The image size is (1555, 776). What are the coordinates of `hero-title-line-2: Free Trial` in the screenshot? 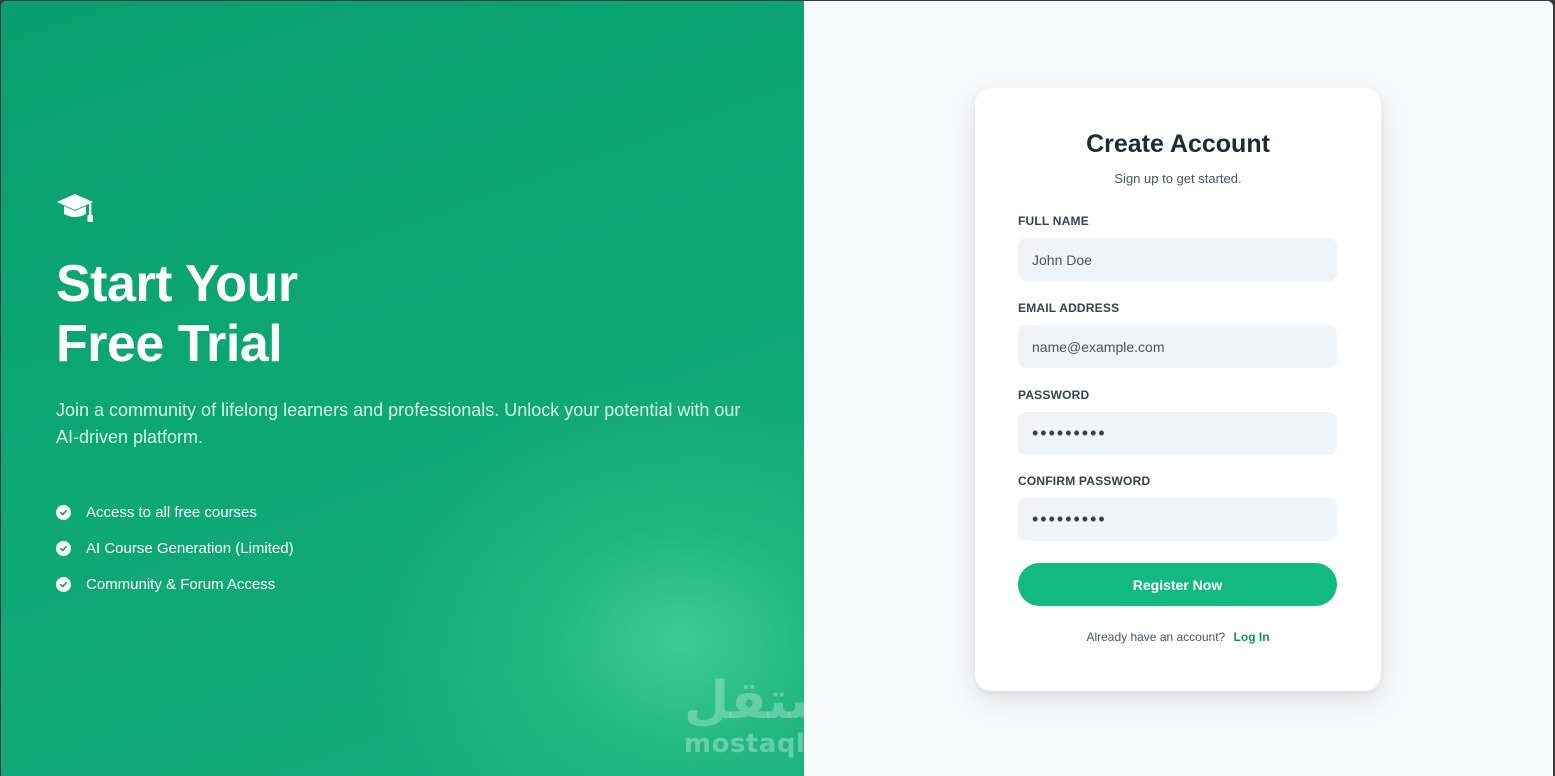 It's located at (169, 344).